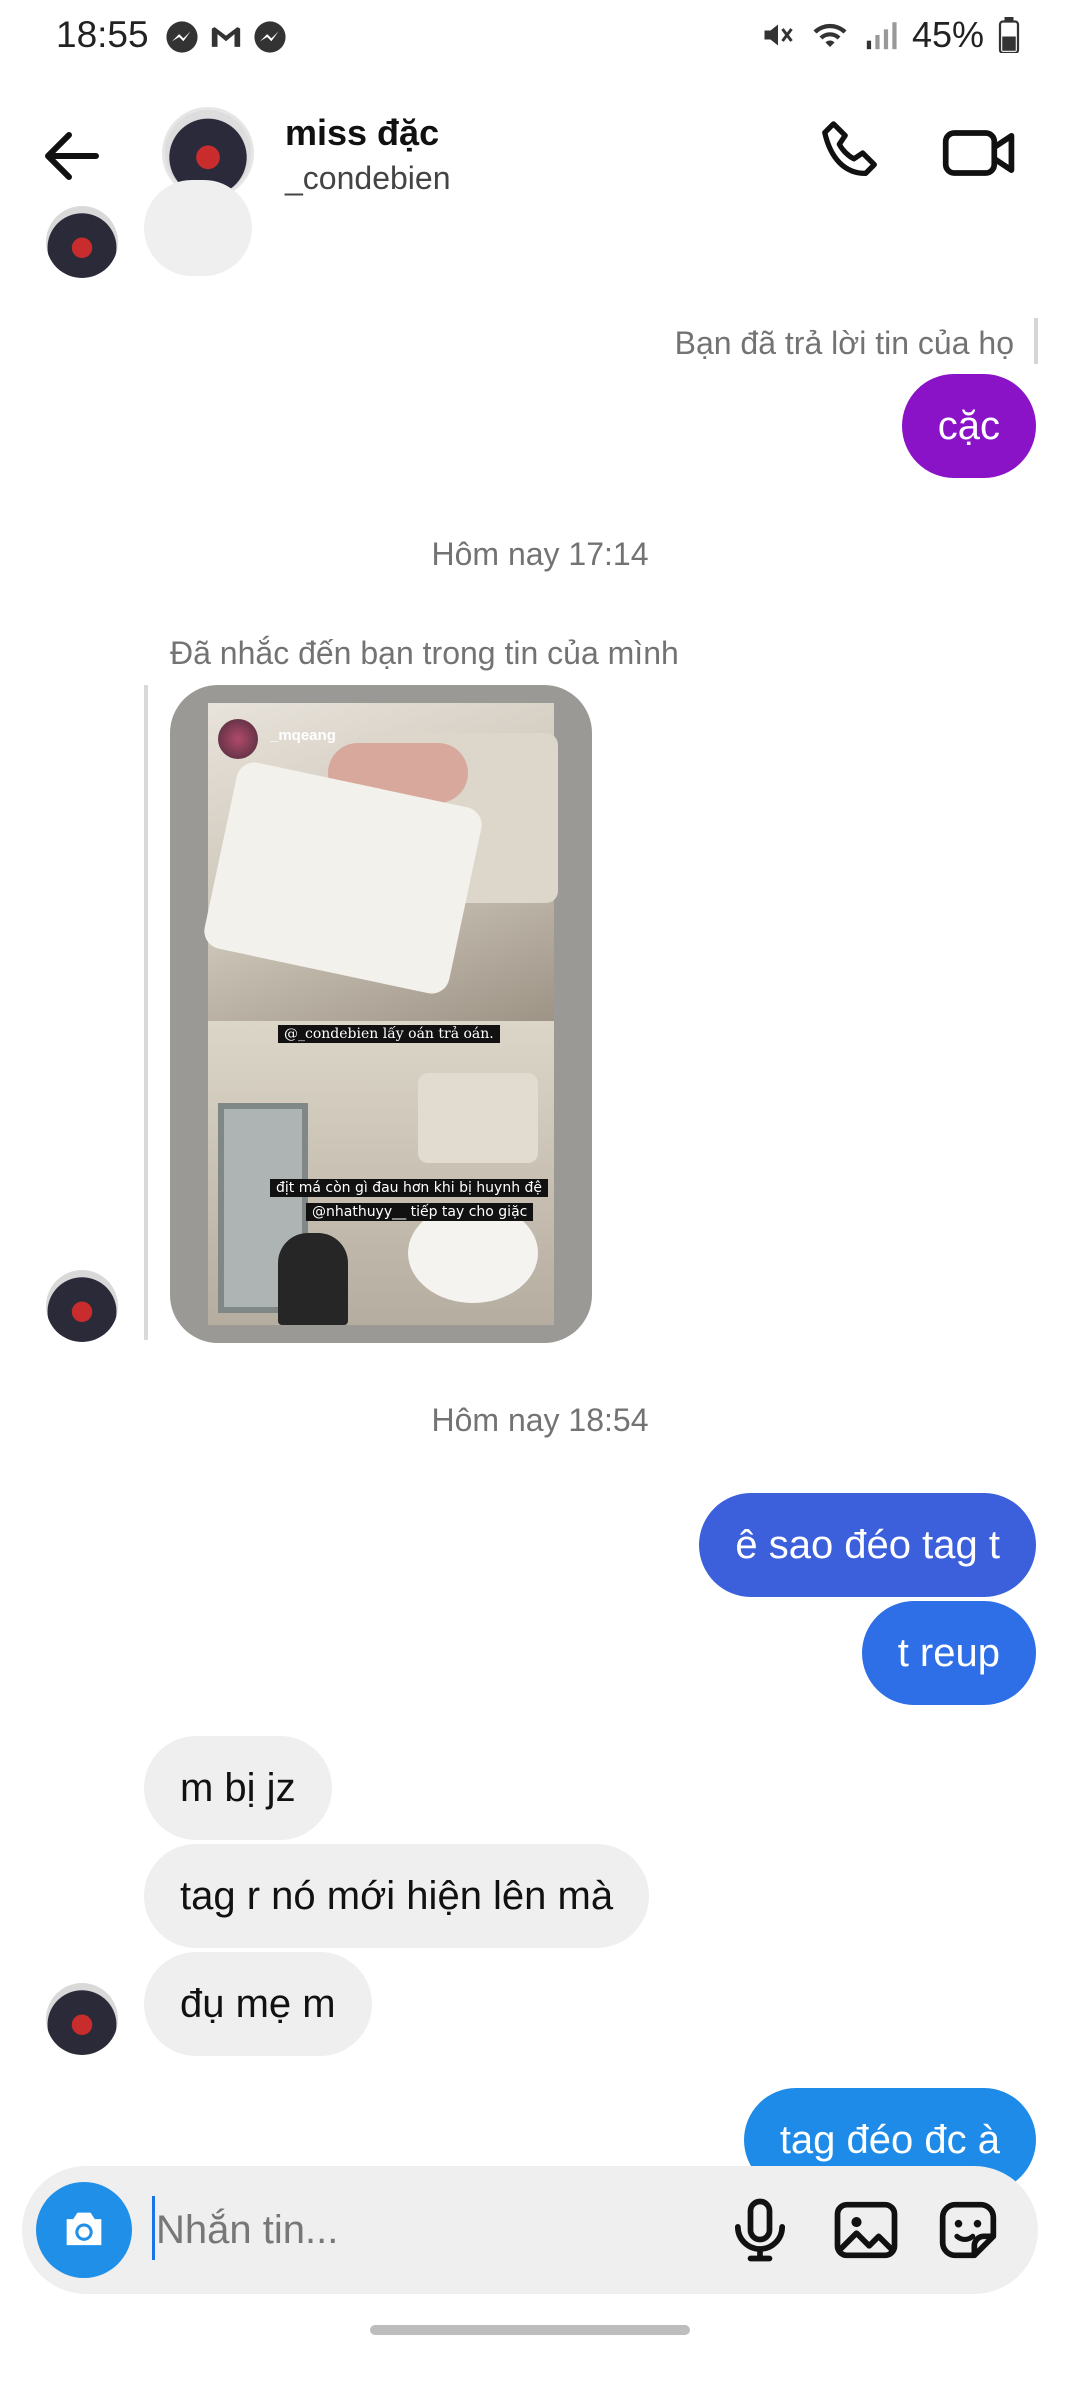 Image resolution: width=1080 pixels, height=2400 pixels. Describe the element at coordinates (844, 343) in the screenshot. I see `reply-note: Bạn đã trả lời tin của họ` at that location.